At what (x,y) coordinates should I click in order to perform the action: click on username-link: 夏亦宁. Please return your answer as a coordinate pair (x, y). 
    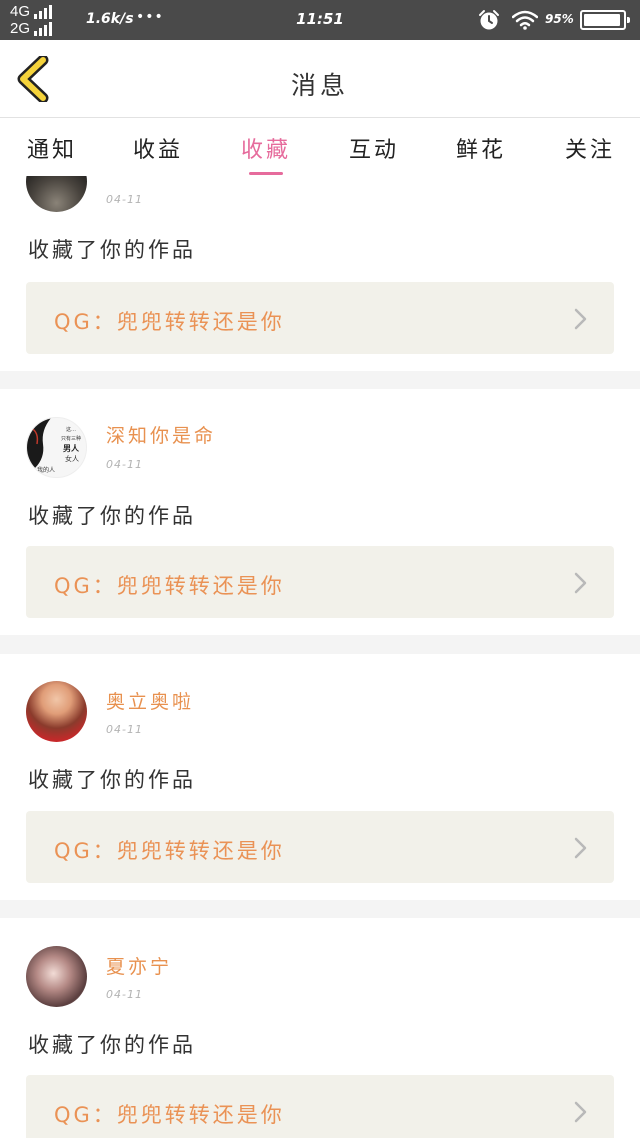
    Looking at the image, I should click on (139, 965).